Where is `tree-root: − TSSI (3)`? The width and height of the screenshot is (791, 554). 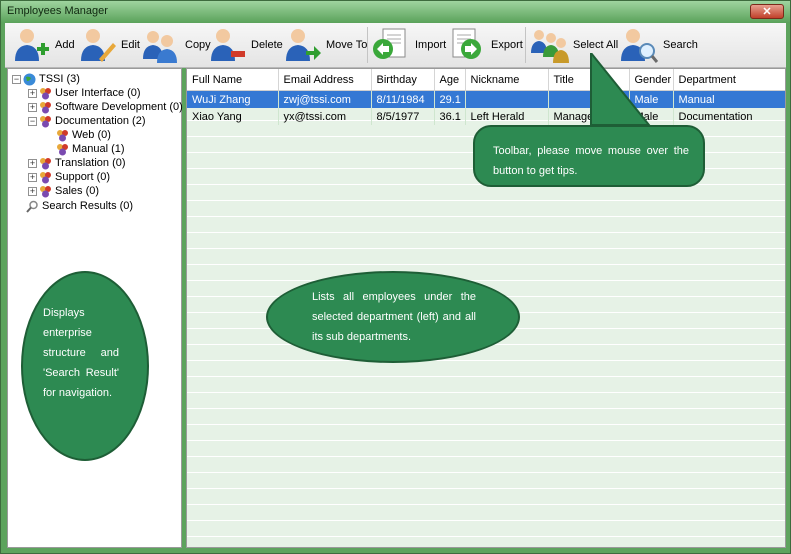
tree-root: − TSSI (3) is located at coordinates (46, 79).